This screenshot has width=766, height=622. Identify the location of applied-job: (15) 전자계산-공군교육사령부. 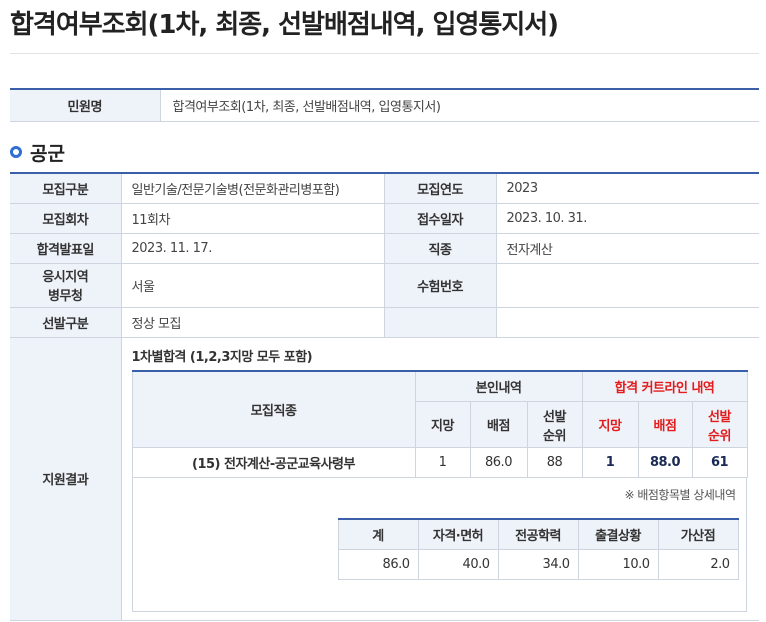
(274, 462).